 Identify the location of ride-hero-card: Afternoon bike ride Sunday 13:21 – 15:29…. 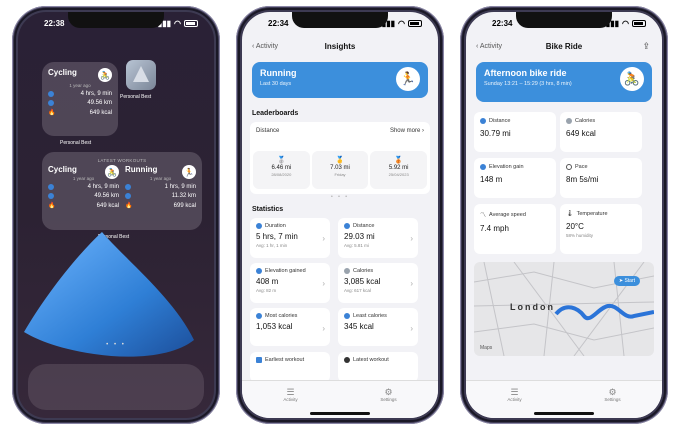
(564, 82).